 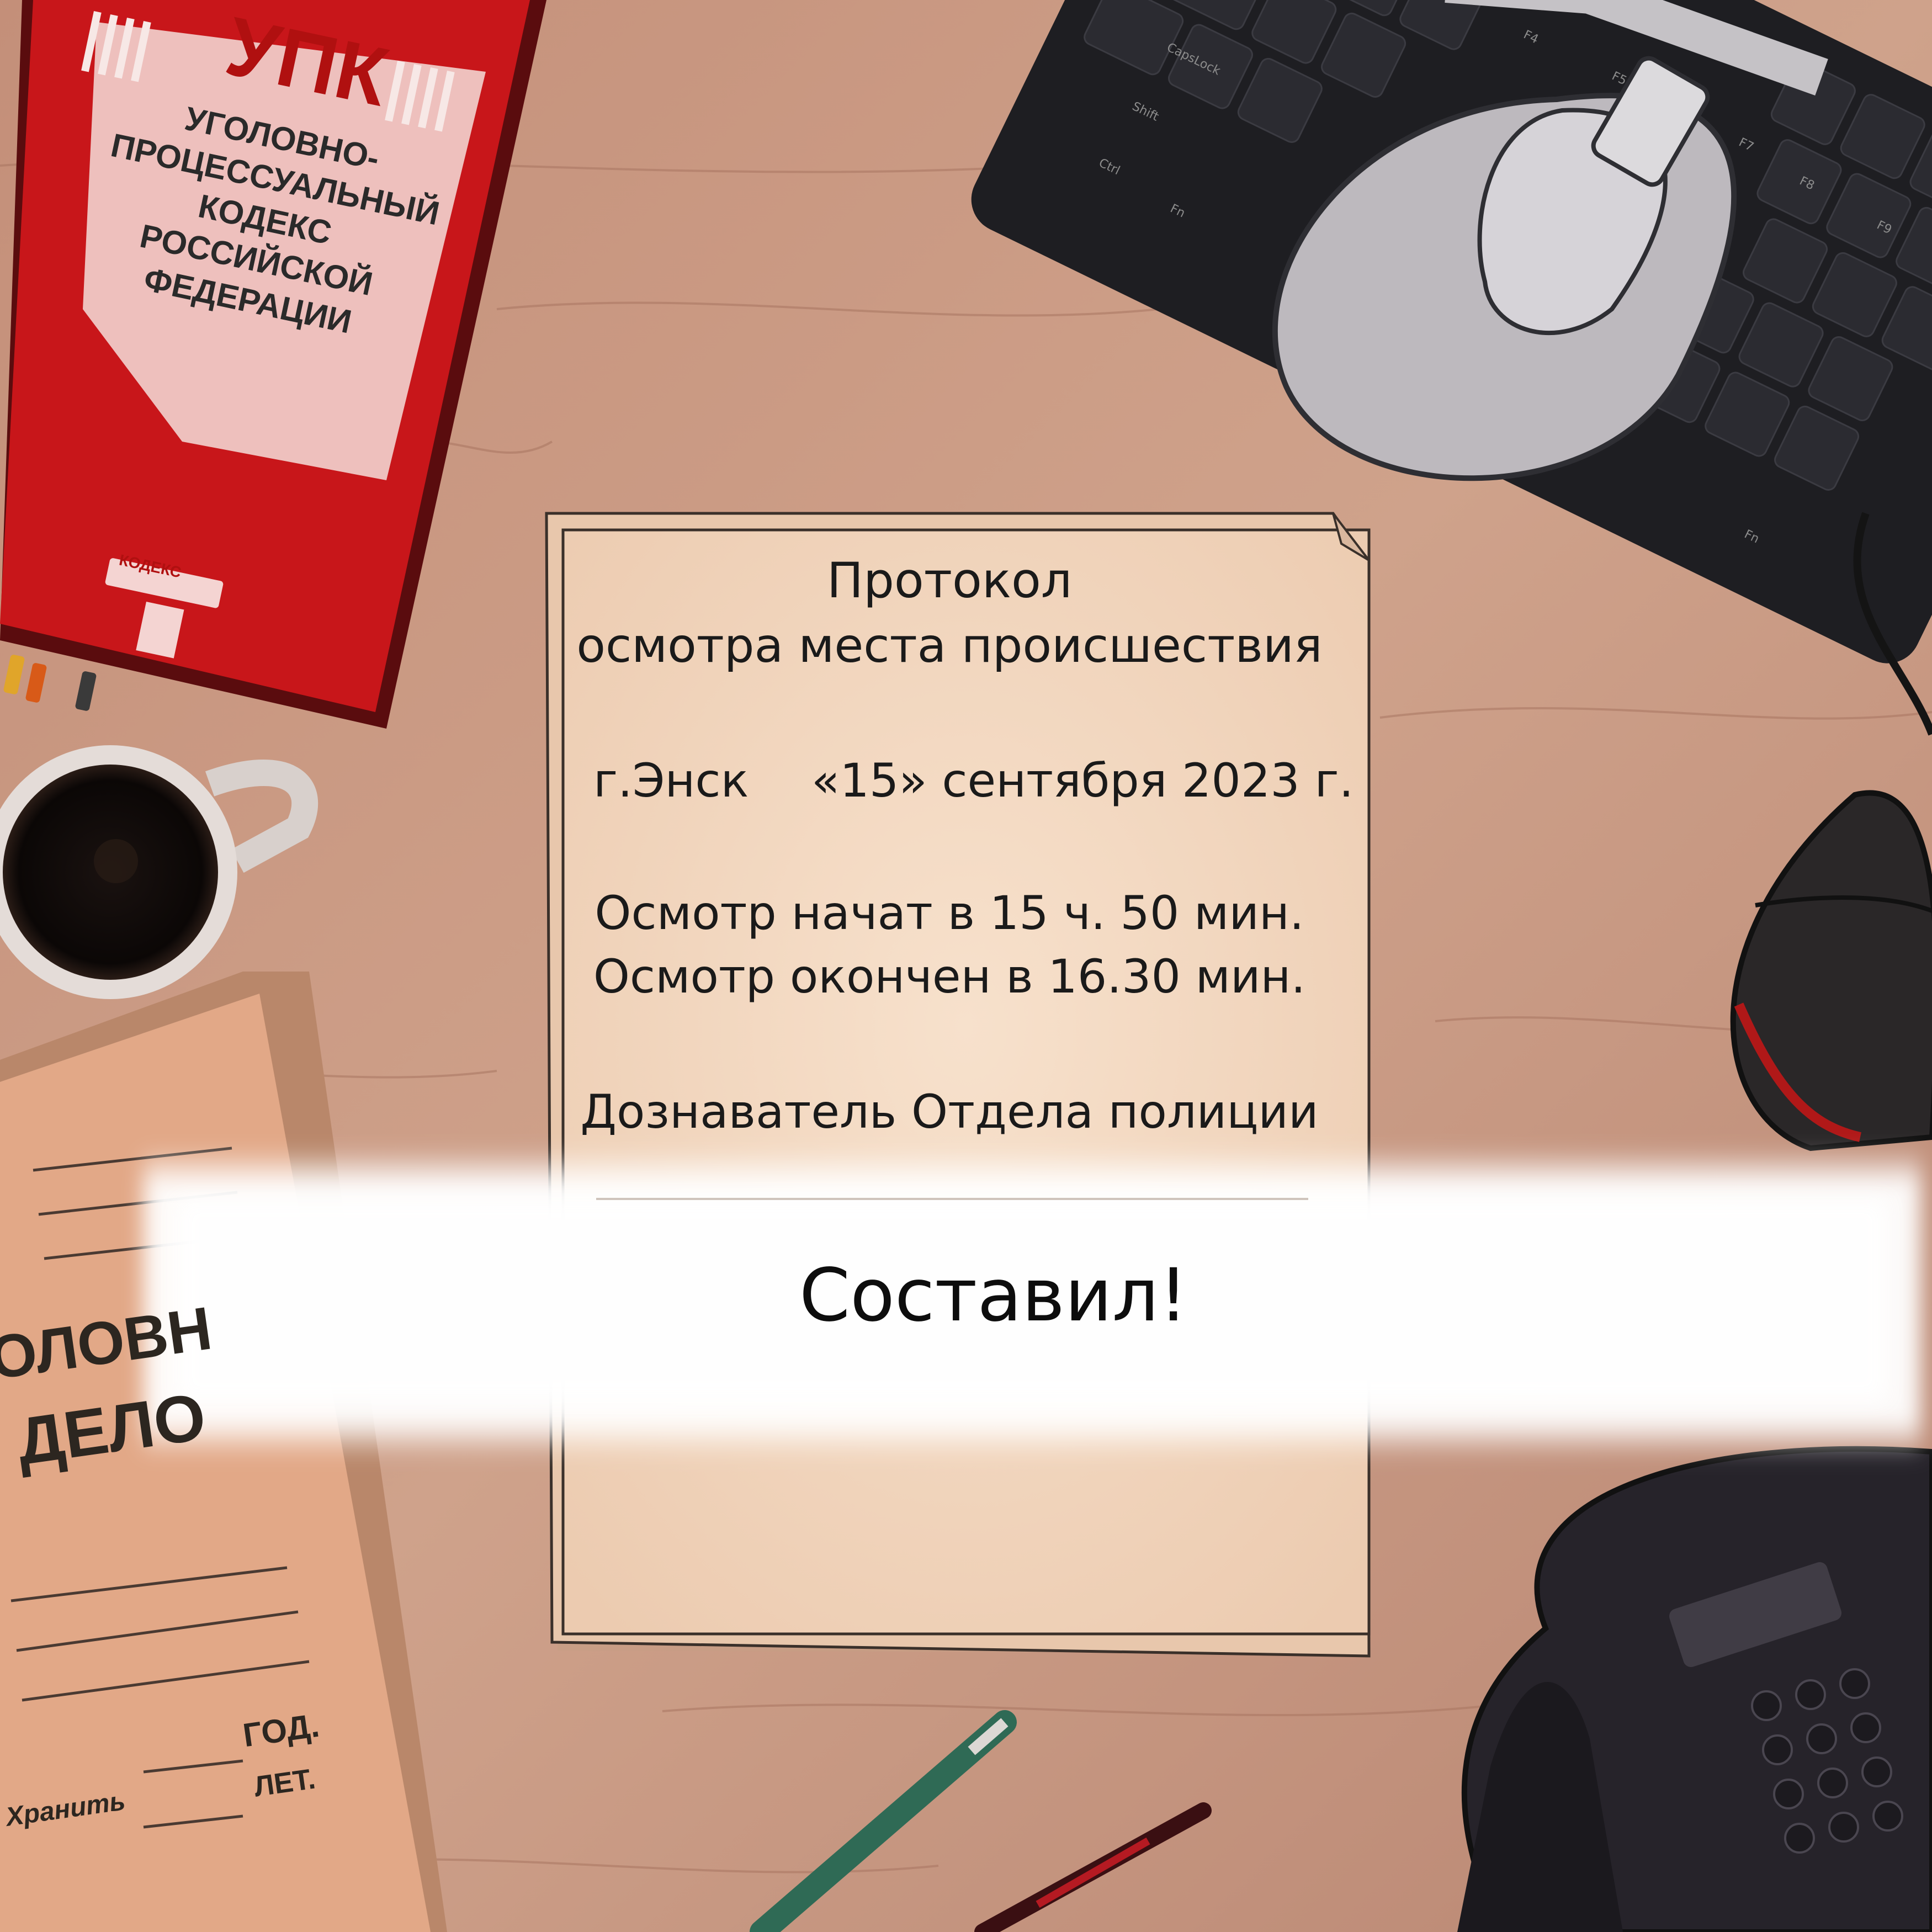 I want to click on protocol-end-time: Осмотр окончен в 16.30 мин., so click(x=950, y=977).